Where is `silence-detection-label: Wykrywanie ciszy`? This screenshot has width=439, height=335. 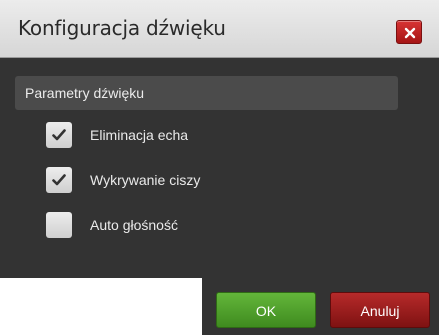 silence-detection-label: Wykrywanie ciszy is located at coordinates (145, 180).